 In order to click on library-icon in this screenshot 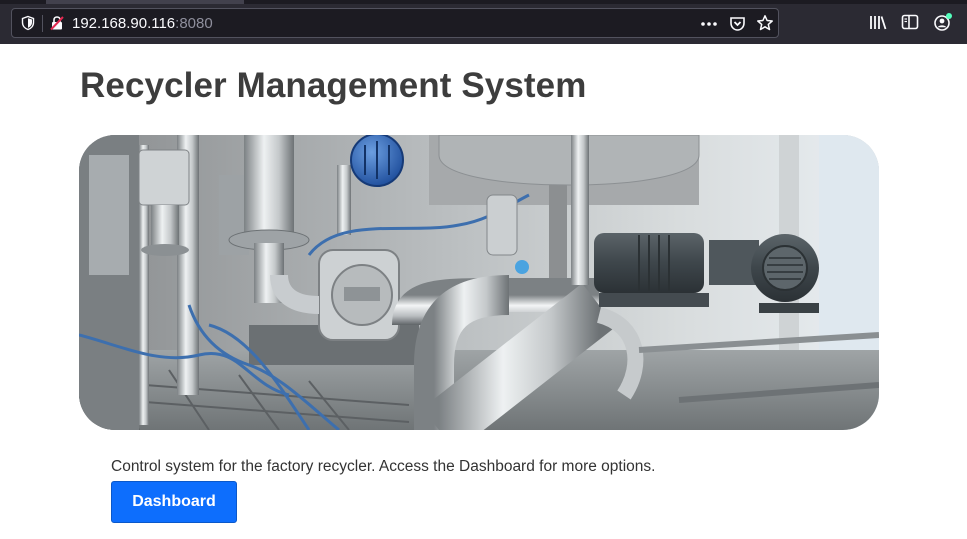, I will do `click(878, 22)`.